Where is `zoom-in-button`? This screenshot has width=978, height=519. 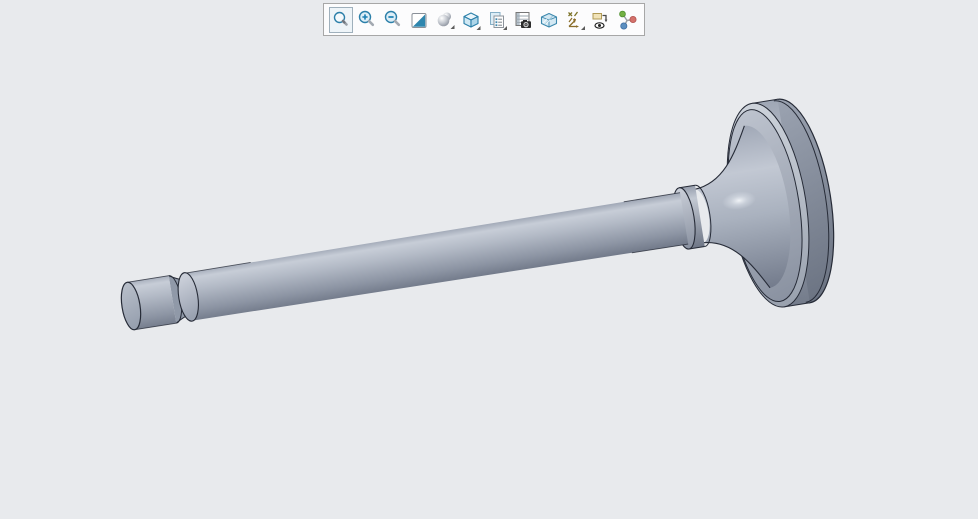
zoom-in-button is located at coordinates (367, 20).